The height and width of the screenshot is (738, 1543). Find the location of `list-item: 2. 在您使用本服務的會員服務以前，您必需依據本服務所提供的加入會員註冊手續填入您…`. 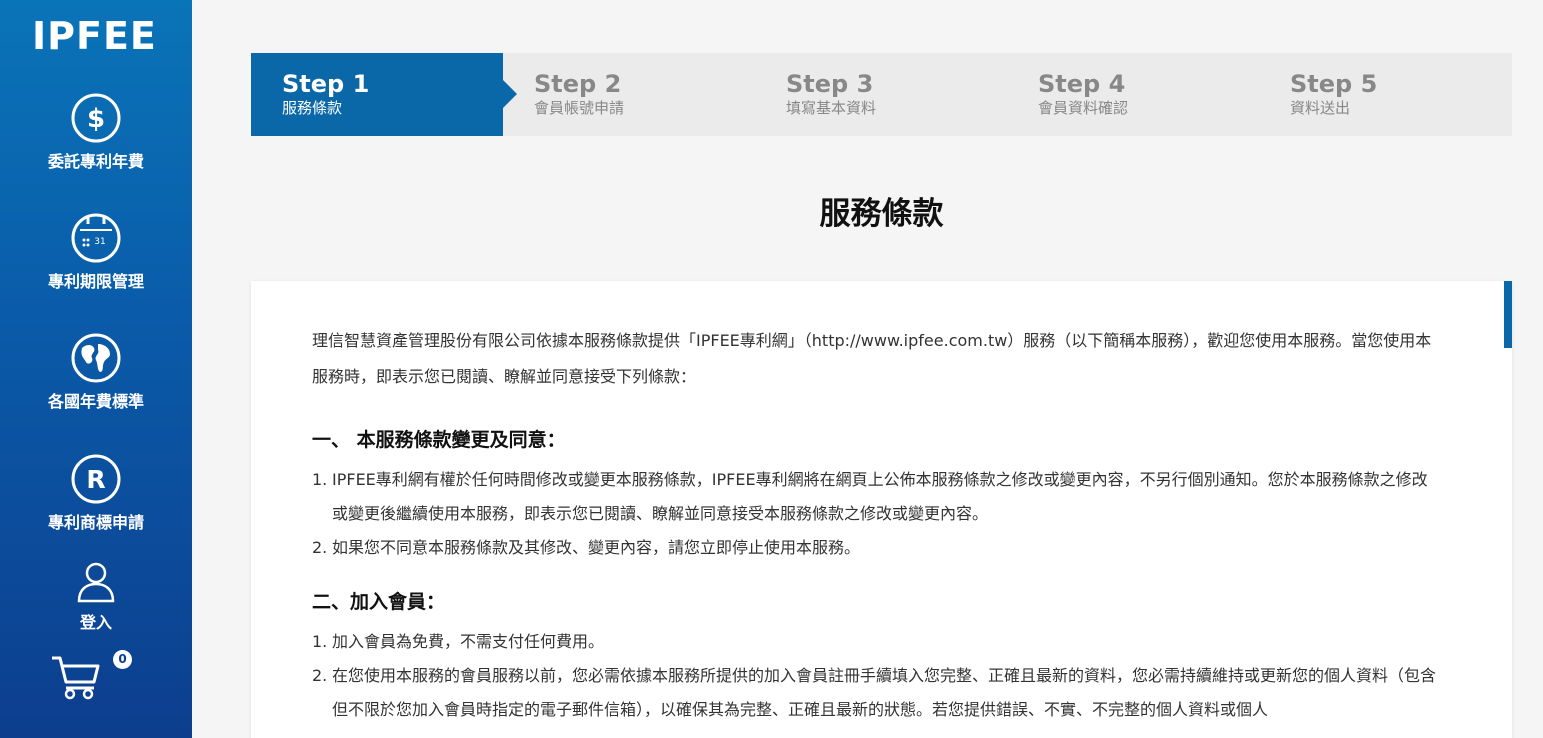

list-item: 2. 在您使用本服務的會員服務以前，您必需依據本服務所提供的加入會員註冊手續填入您… is located at coordinates (874, 692).